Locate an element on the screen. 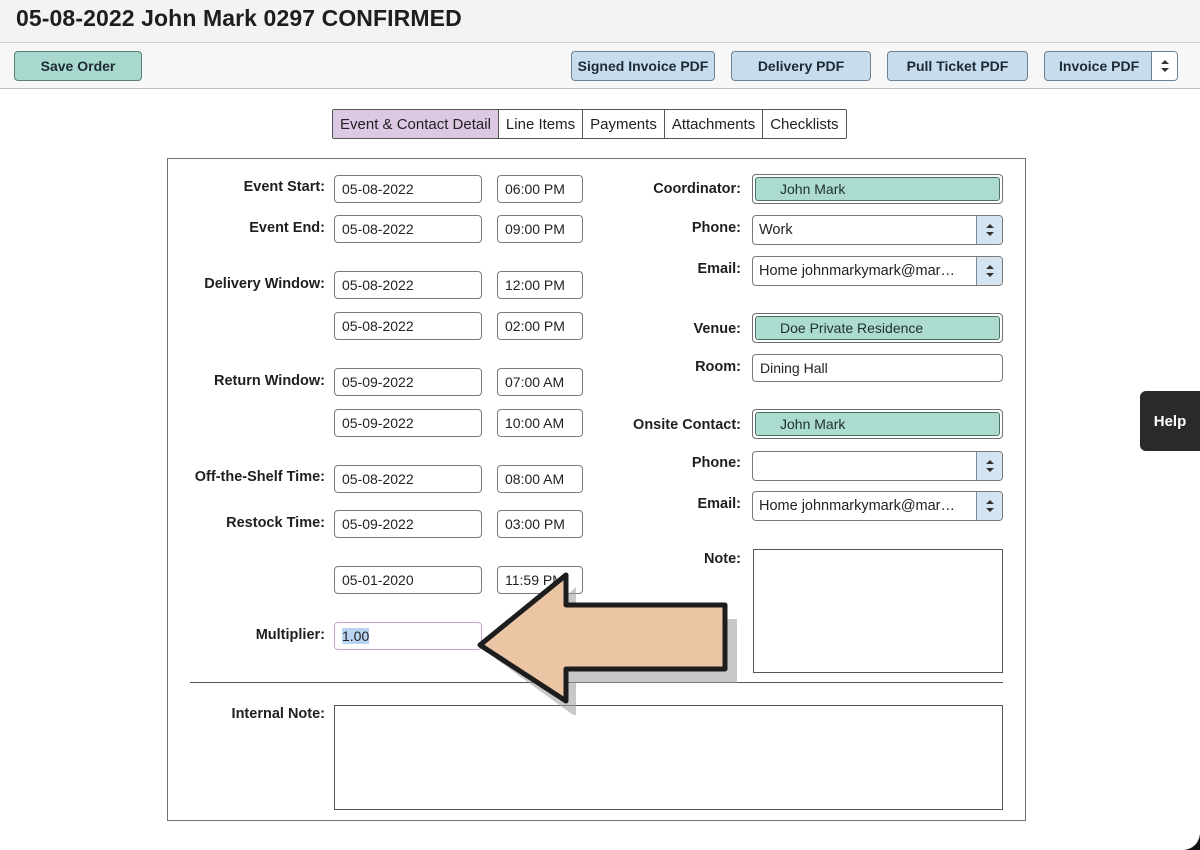 This screenshot has height=850, width=1200. email-select-toggle is located at coordinates (989, 271).